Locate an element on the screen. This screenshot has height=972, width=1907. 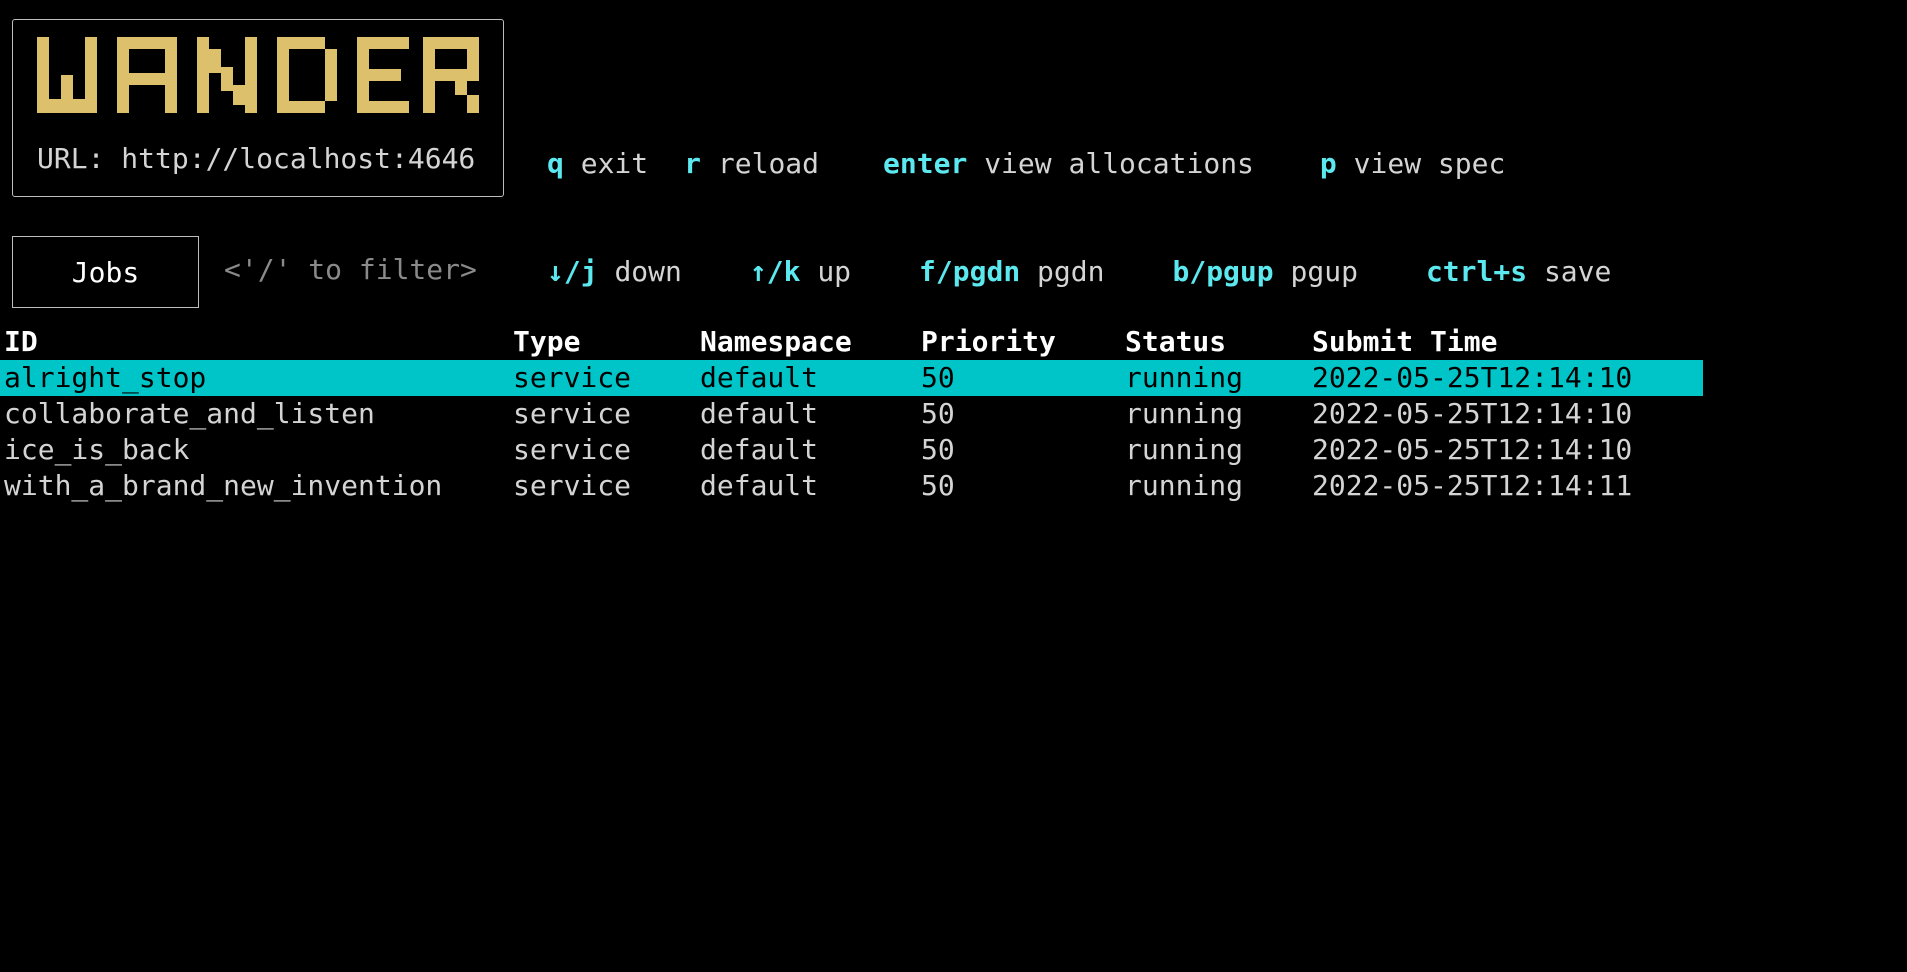
key-description: view spec is located at coordinates (1429, 163).